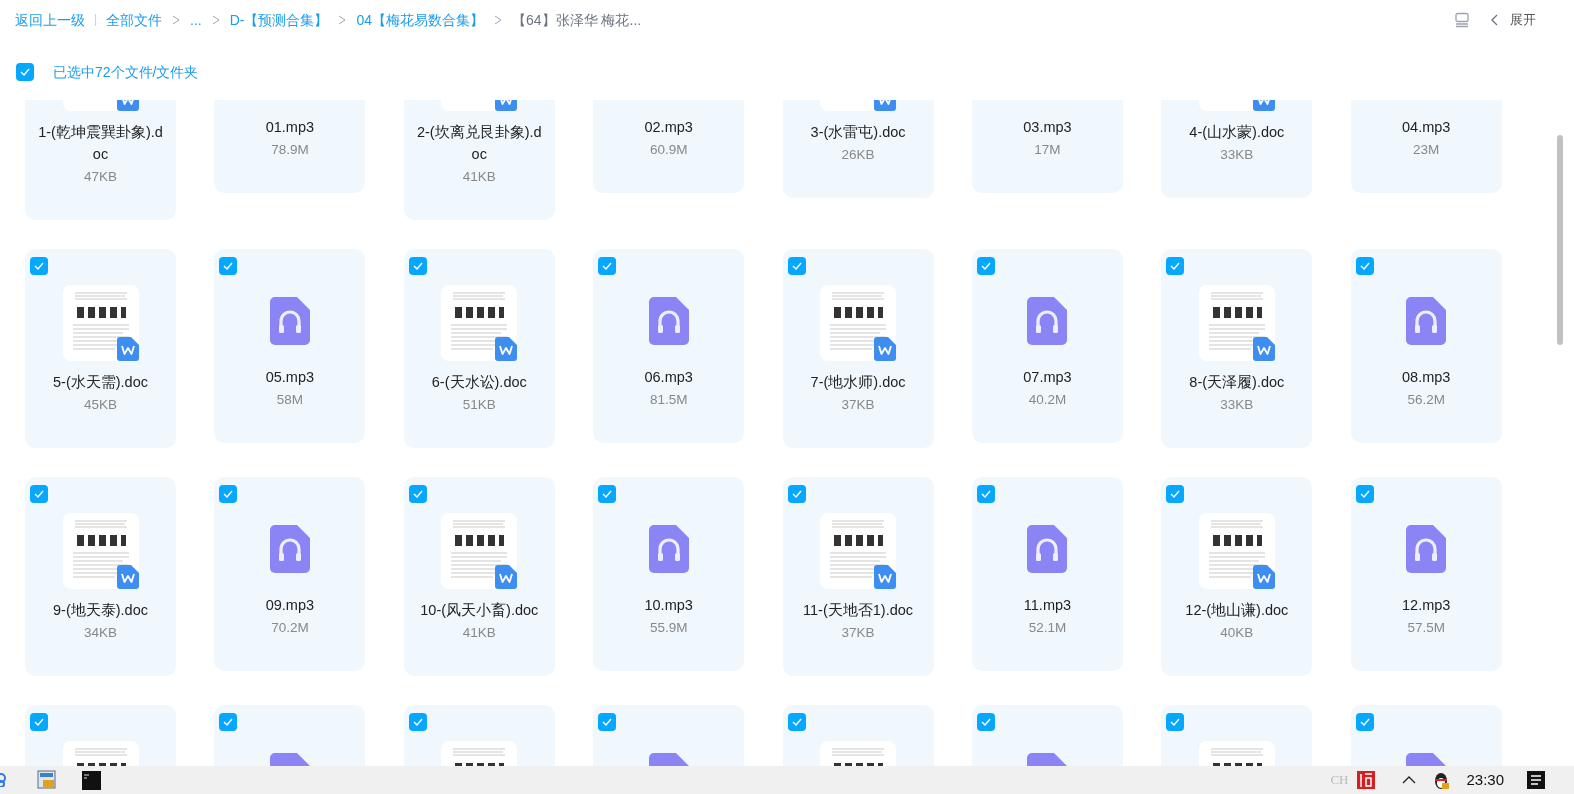 This screenshot has width=1574, height=794. I want to click on audio-file-card: 03.mp3 17M, so click(1047, 146).